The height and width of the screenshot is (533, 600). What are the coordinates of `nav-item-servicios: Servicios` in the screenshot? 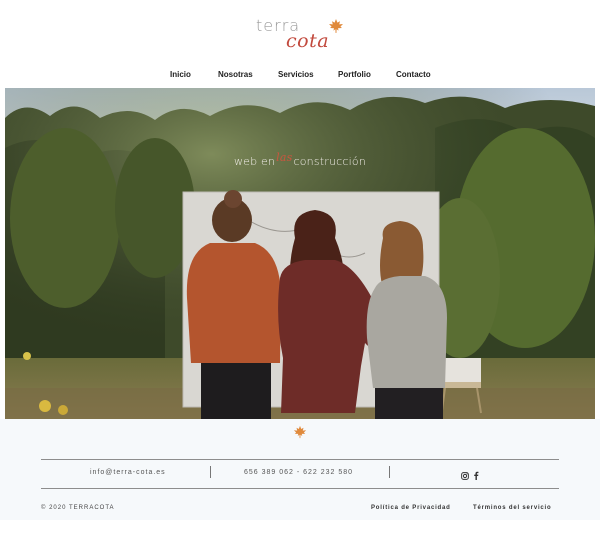 It's located at (296, 74).